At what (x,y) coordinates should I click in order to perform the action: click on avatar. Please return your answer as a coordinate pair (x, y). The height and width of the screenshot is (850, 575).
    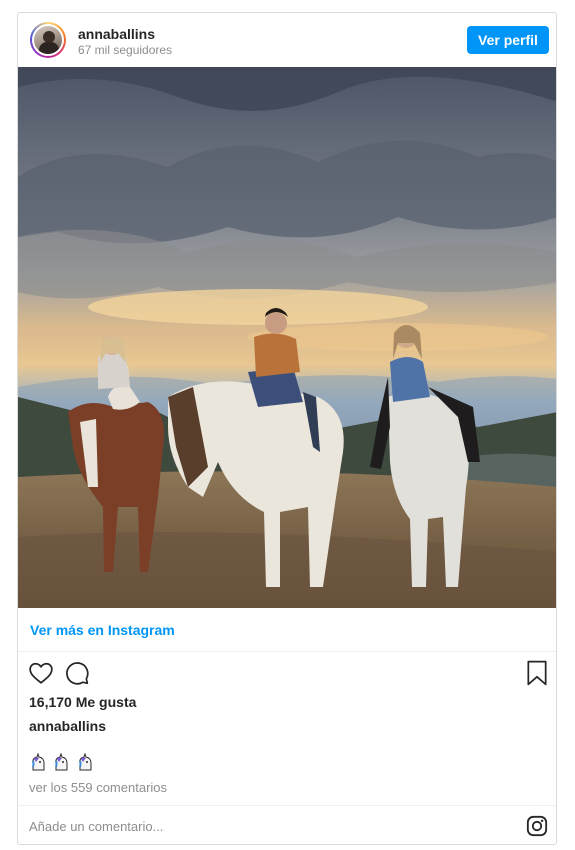
    Looking at the image, I should click on (48, 40).